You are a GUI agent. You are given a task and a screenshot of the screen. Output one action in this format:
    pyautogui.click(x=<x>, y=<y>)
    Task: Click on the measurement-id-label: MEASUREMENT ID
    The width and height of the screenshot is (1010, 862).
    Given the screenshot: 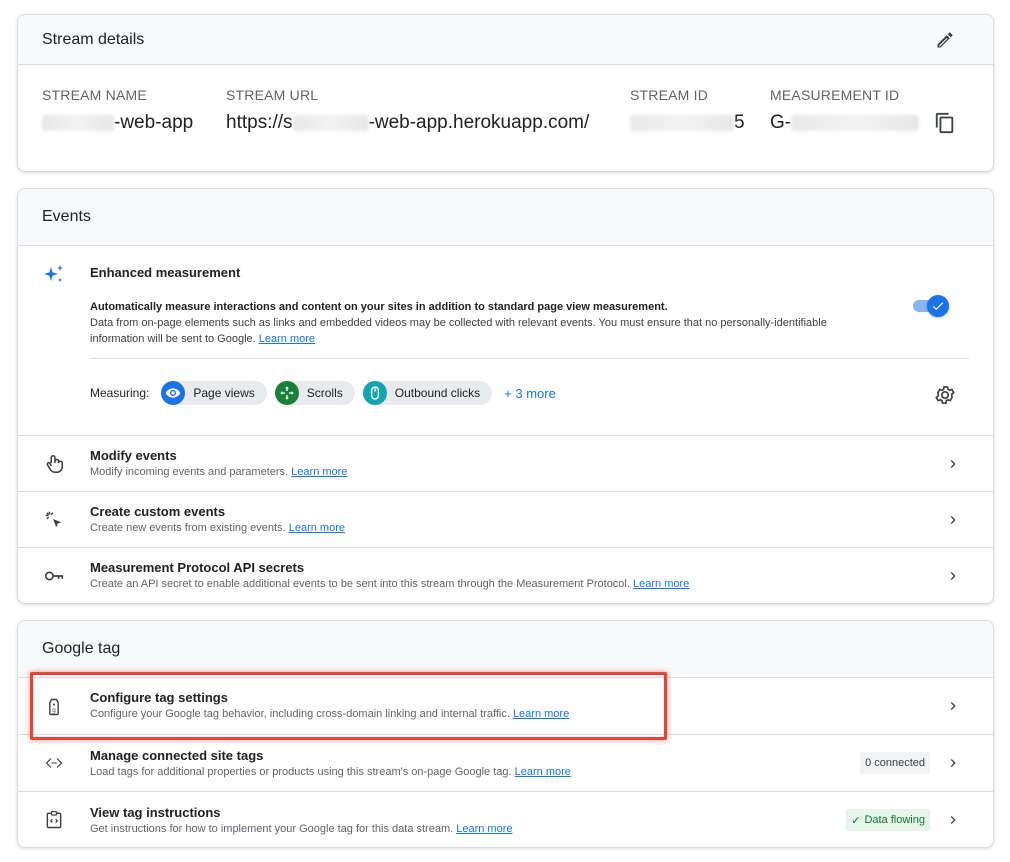 What is the action you would take?
    pyautogui.click(x=835, y=95)
    